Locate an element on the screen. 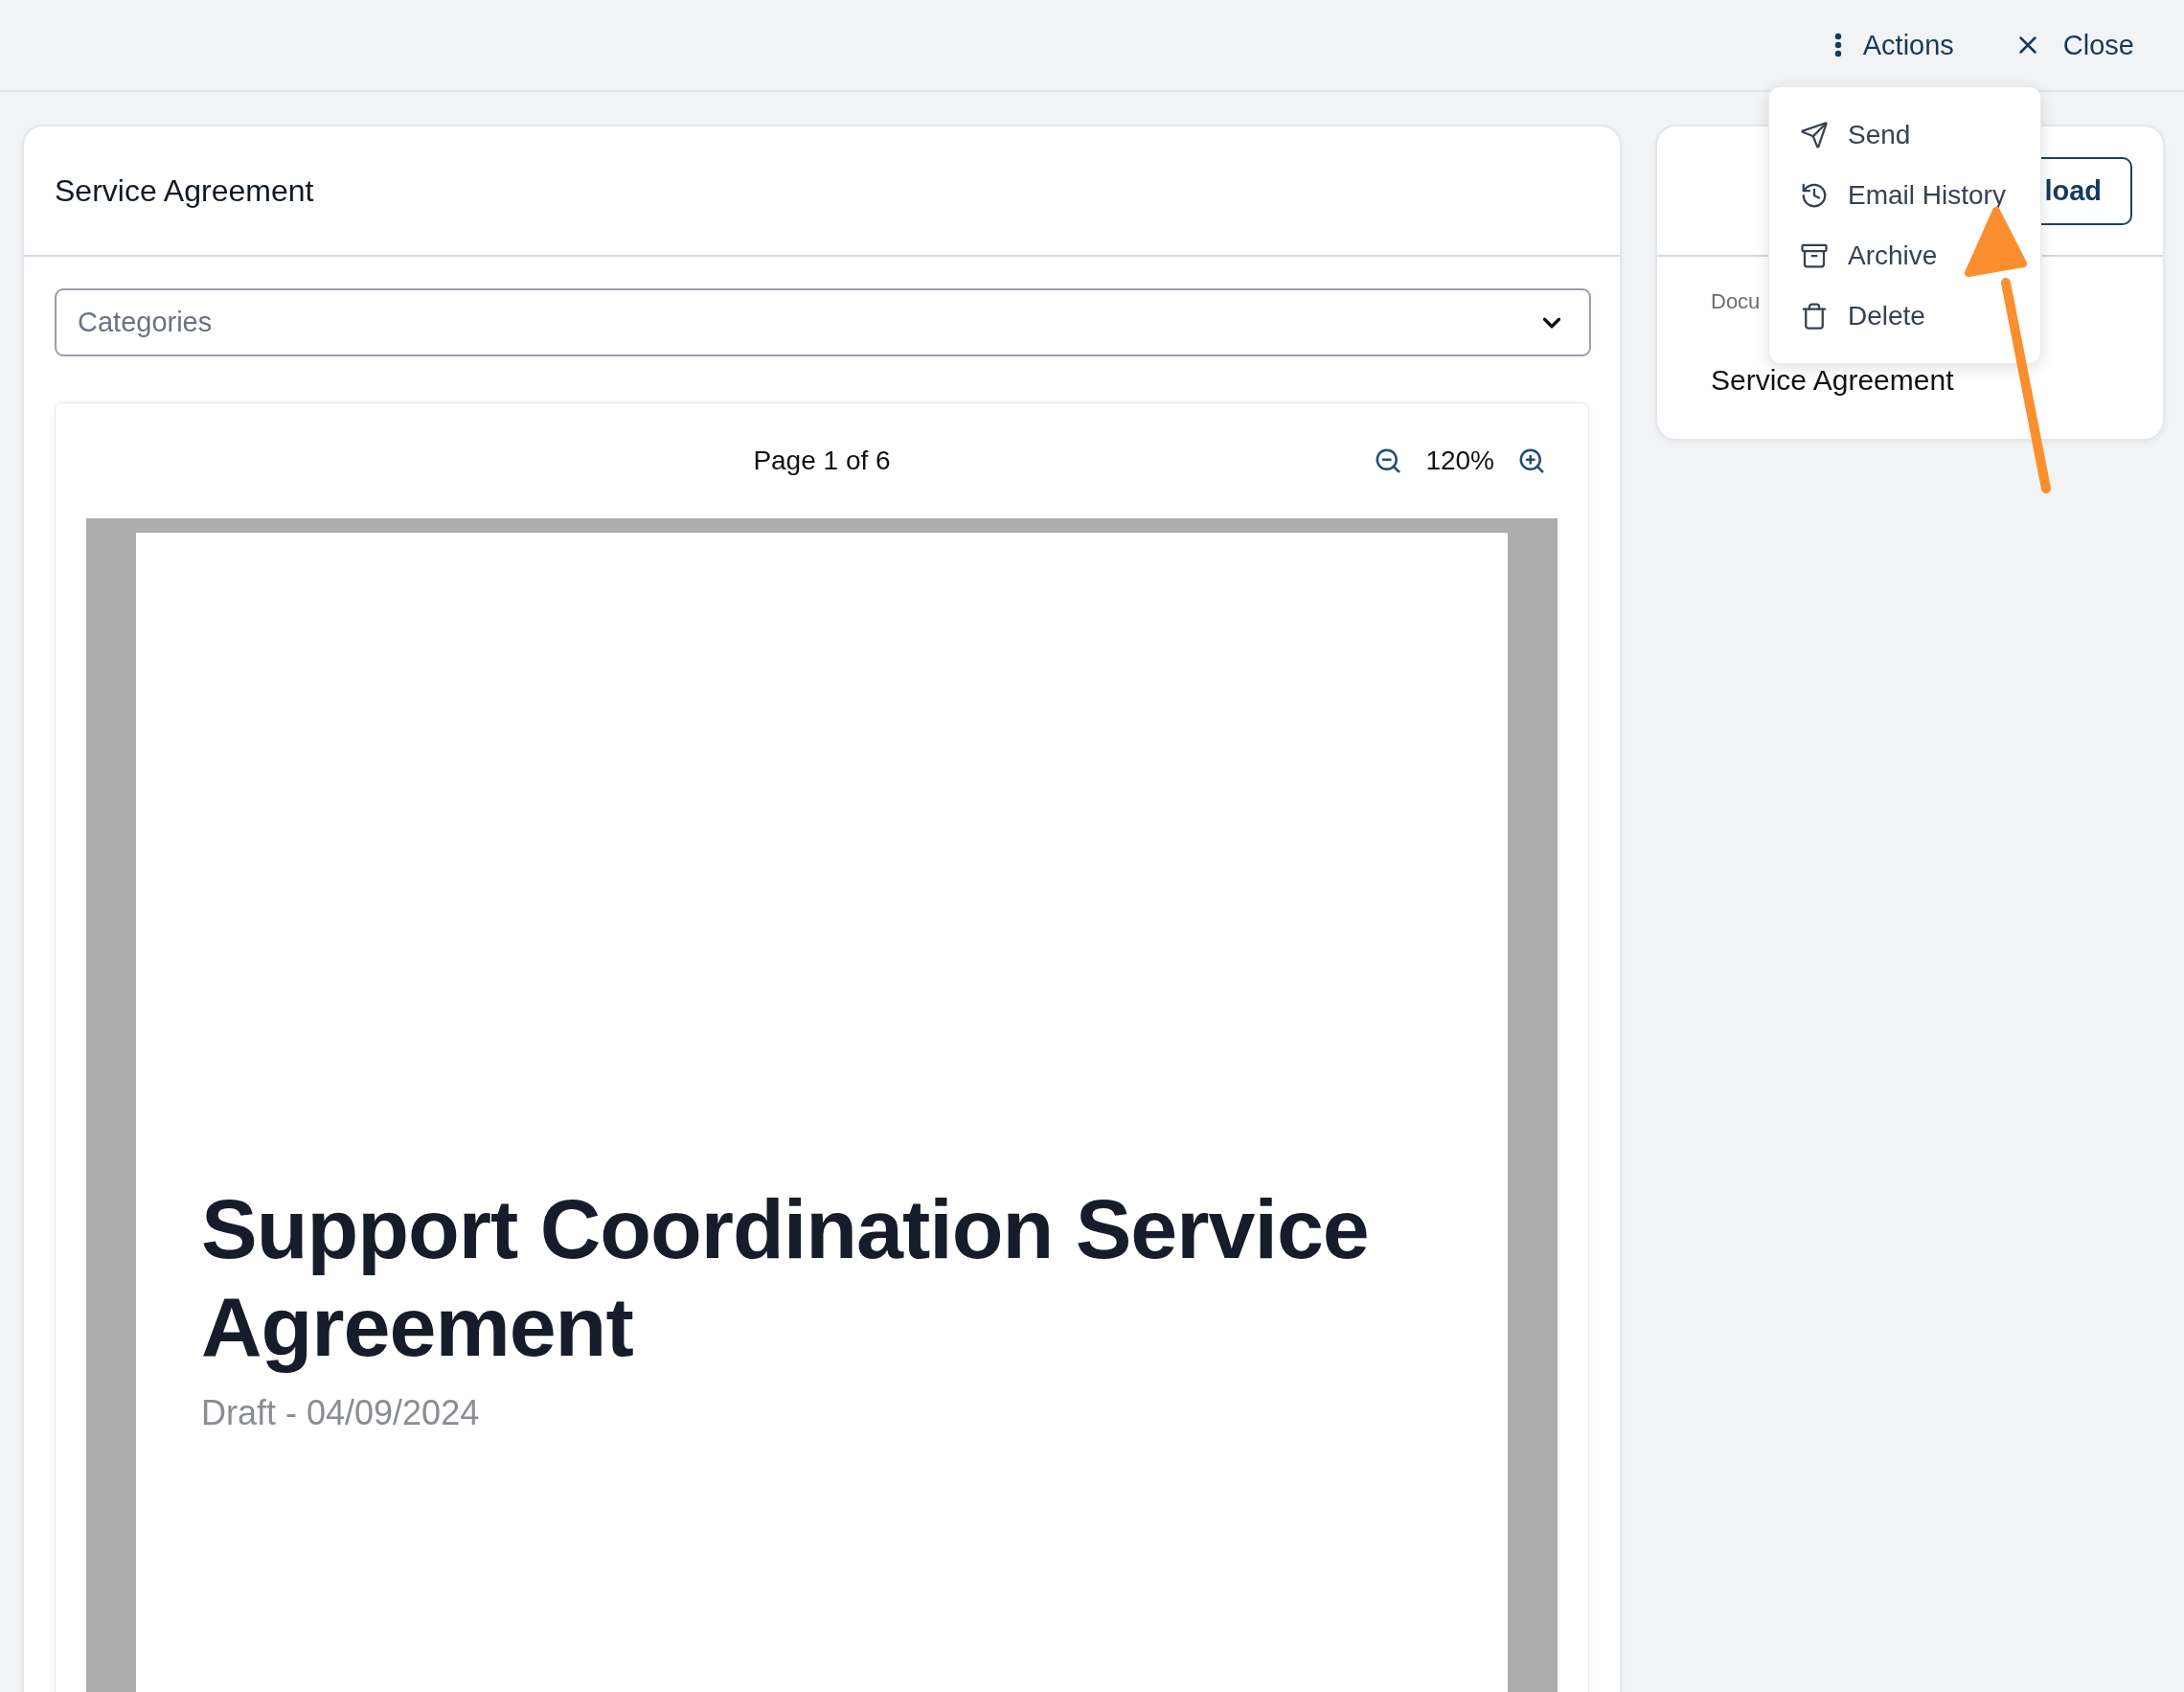 This screenshot has width=2184, height=1692. field-value: Service Agreement is located at coordinates (1833, 380).